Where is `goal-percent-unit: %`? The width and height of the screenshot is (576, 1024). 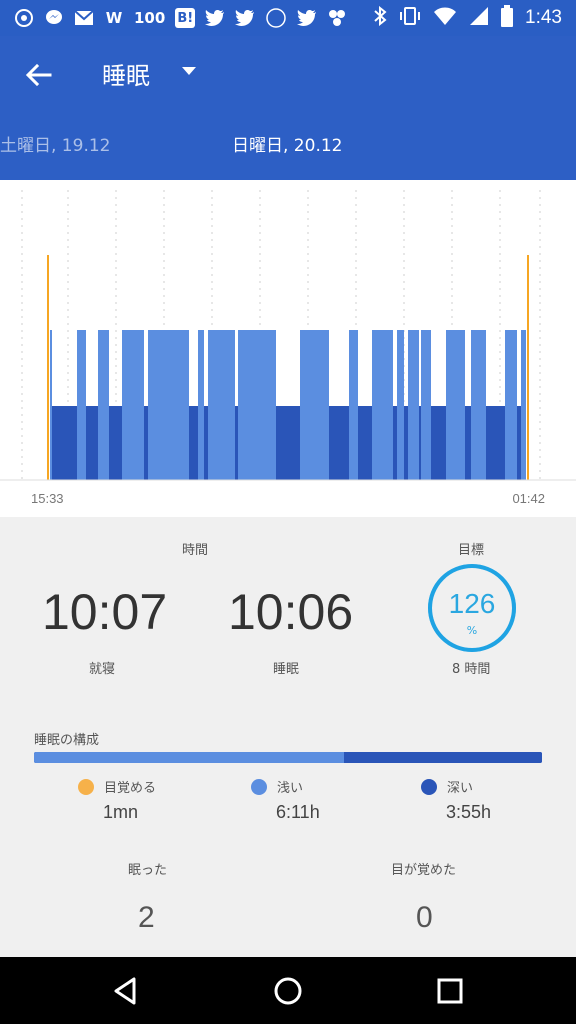 goal-percent-unit: % is located at coordinates (472, 630).